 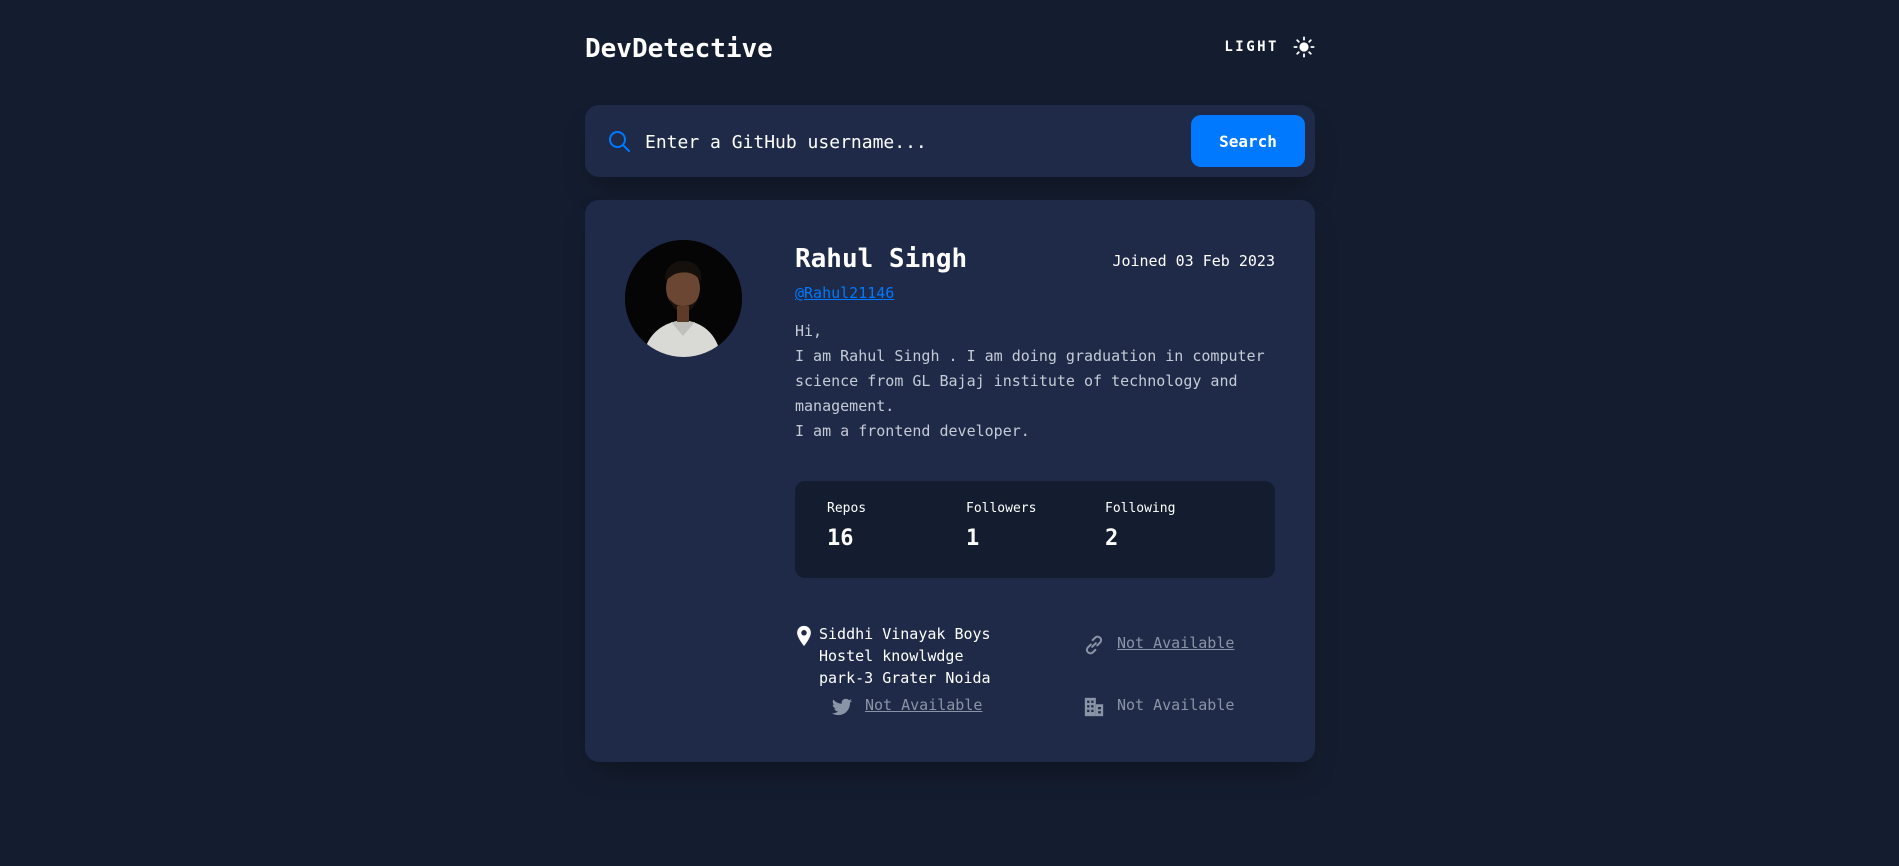 What do you see at coordinates (973, 538) in the screenshot?
I see `stat-value: 1` at bounding box center [973, 538].